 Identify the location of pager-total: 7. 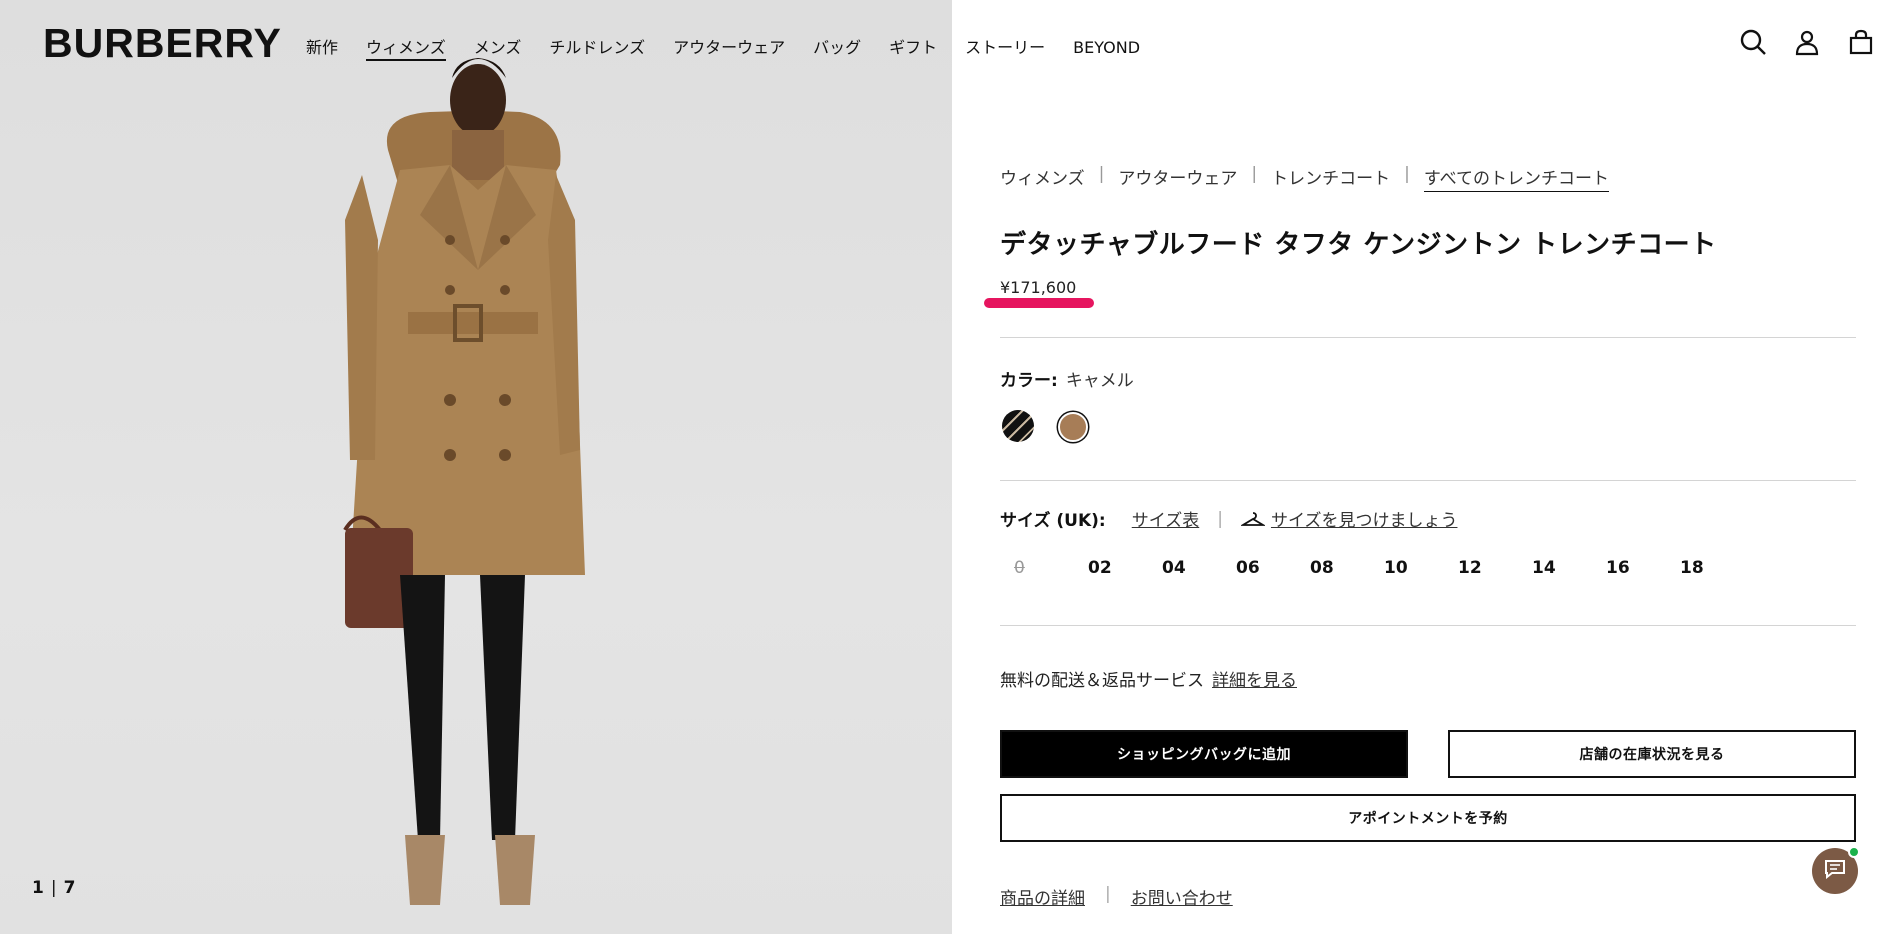
(70, 888).